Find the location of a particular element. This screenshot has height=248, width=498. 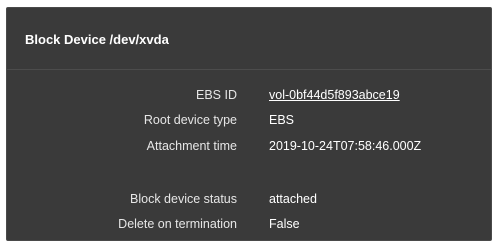

panel-title: Block Device /dev/xvda is located at coordinates (97, 39).